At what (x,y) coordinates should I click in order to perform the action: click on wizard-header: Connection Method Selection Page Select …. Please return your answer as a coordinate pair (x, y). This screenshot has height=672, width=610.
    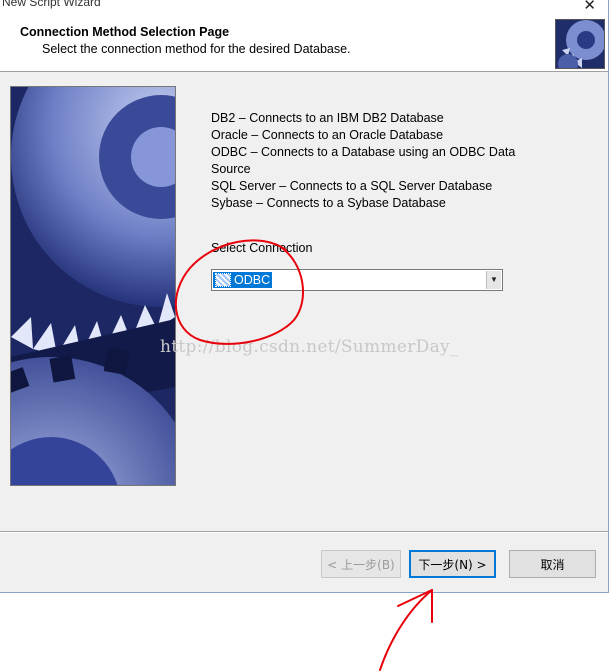
    Looking at the image, I should click on (304, 42).